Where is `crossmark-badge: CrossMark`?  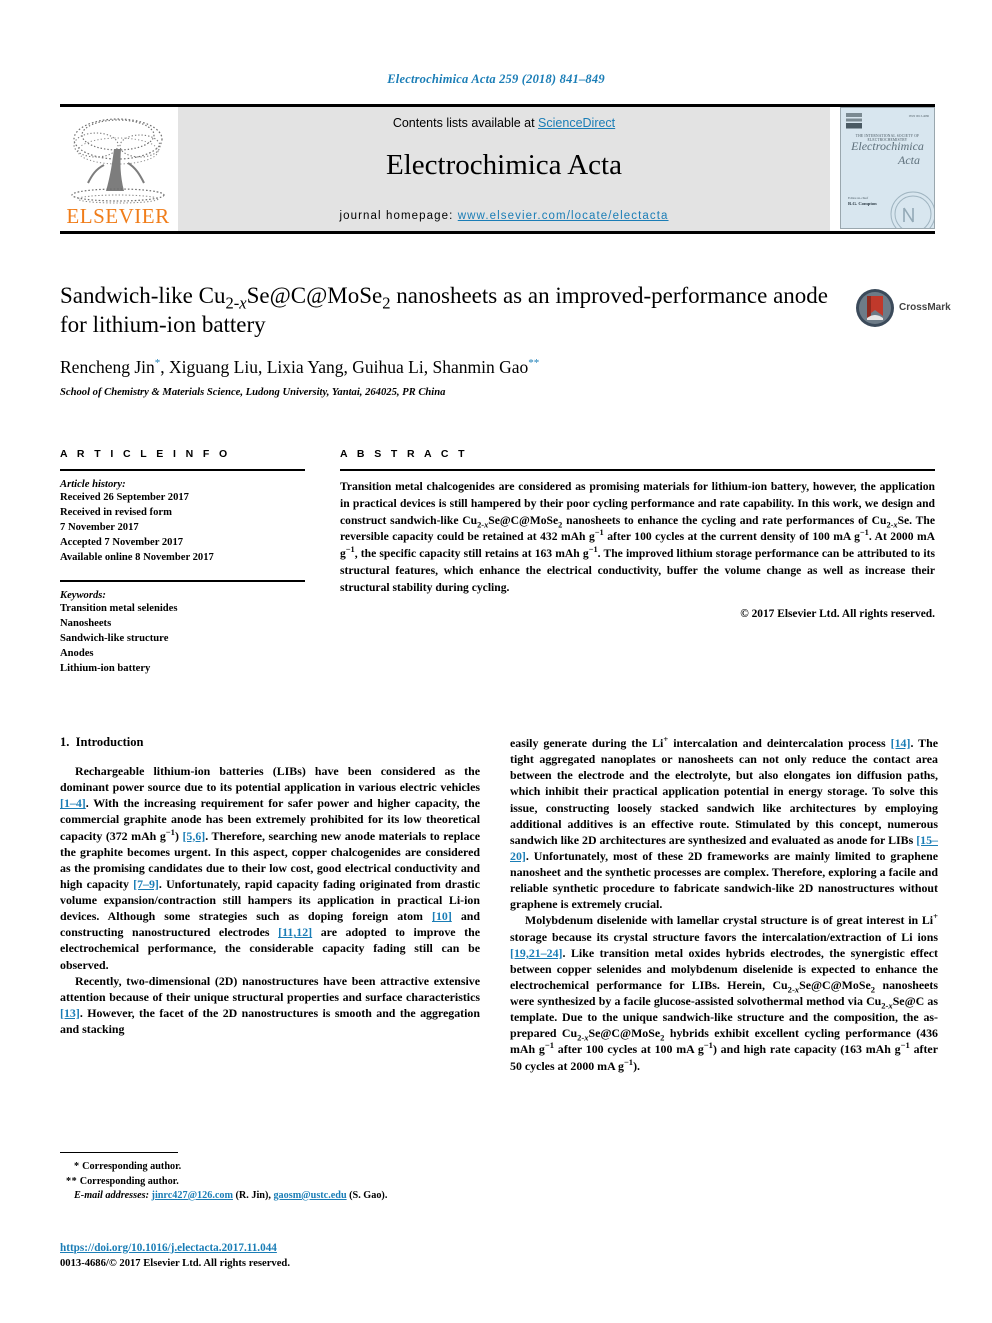
crossmark-badge: CrossMark is located at coordinates (903, 310).